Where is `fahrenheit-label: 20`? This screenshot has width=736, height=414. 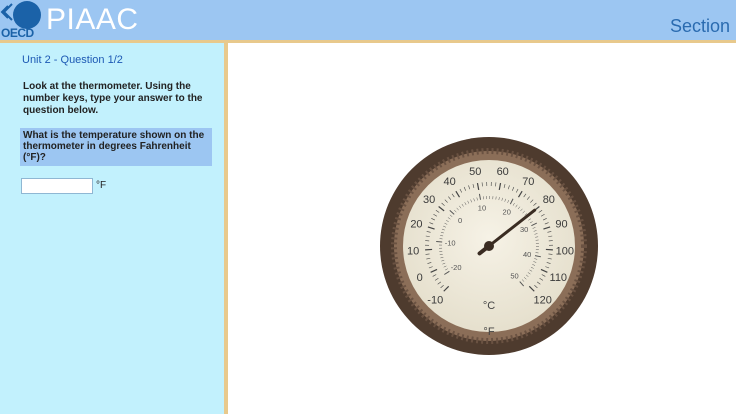 fahrenheit-label: 20 is located at coordinates (416, 224).